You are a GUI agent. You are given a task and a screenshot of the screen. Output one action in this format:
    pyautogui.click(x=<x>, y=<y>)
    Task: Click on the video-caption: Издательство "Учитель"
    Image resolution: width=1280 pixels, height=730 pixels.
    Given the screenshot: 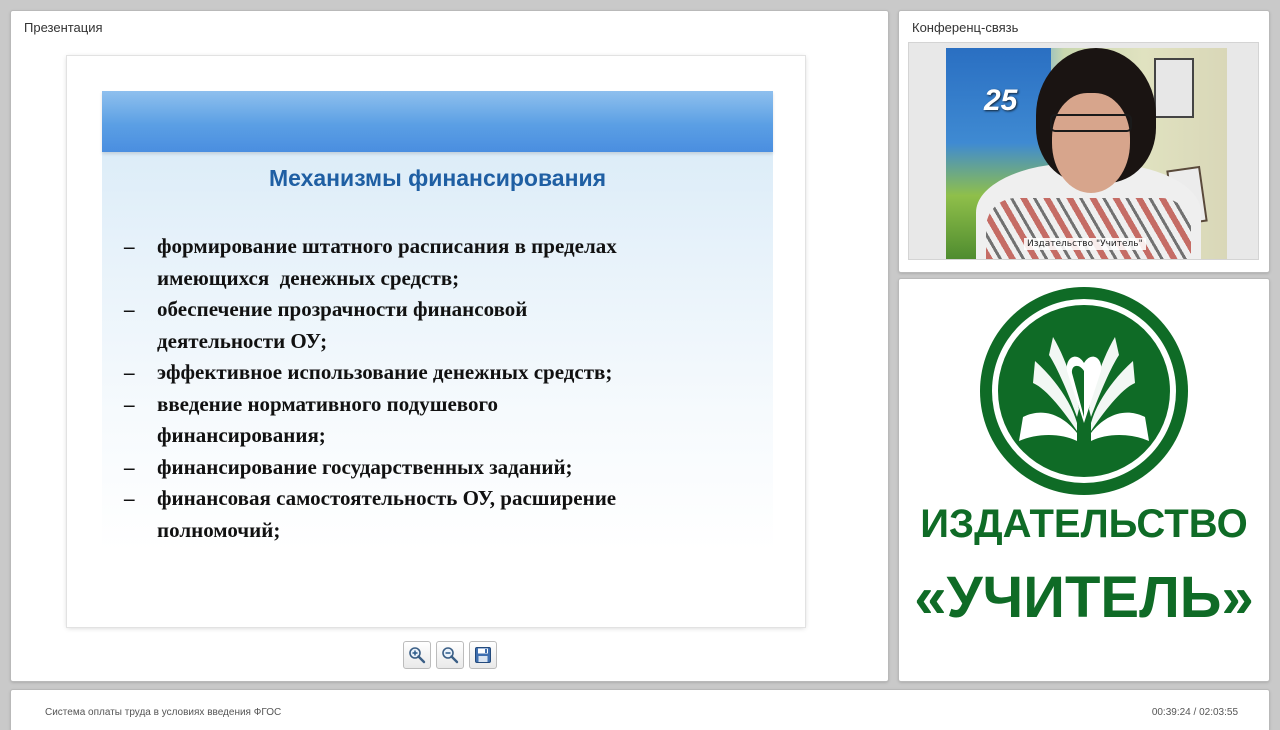 What is the action you would take?
    pyautogui.click(x=1085, y=244)
    